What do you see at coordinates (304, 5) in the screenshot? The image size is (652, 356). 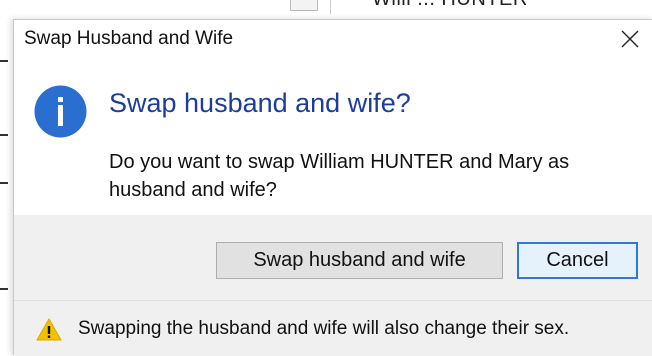 I see `grid-icon` at bounding box center [304, 5].